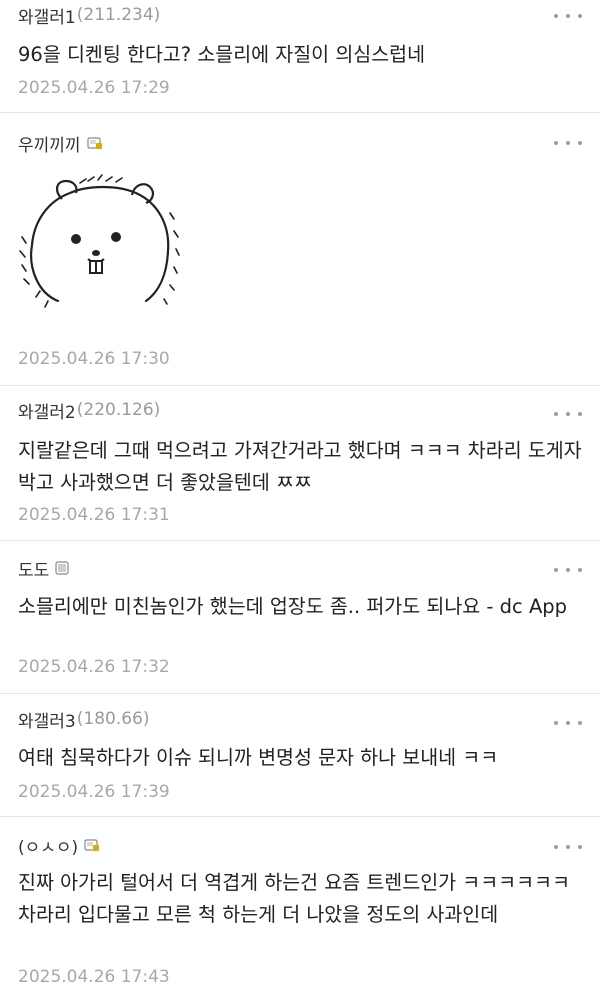  I want to click on comment-ip: (180.66), so click(113, 719).